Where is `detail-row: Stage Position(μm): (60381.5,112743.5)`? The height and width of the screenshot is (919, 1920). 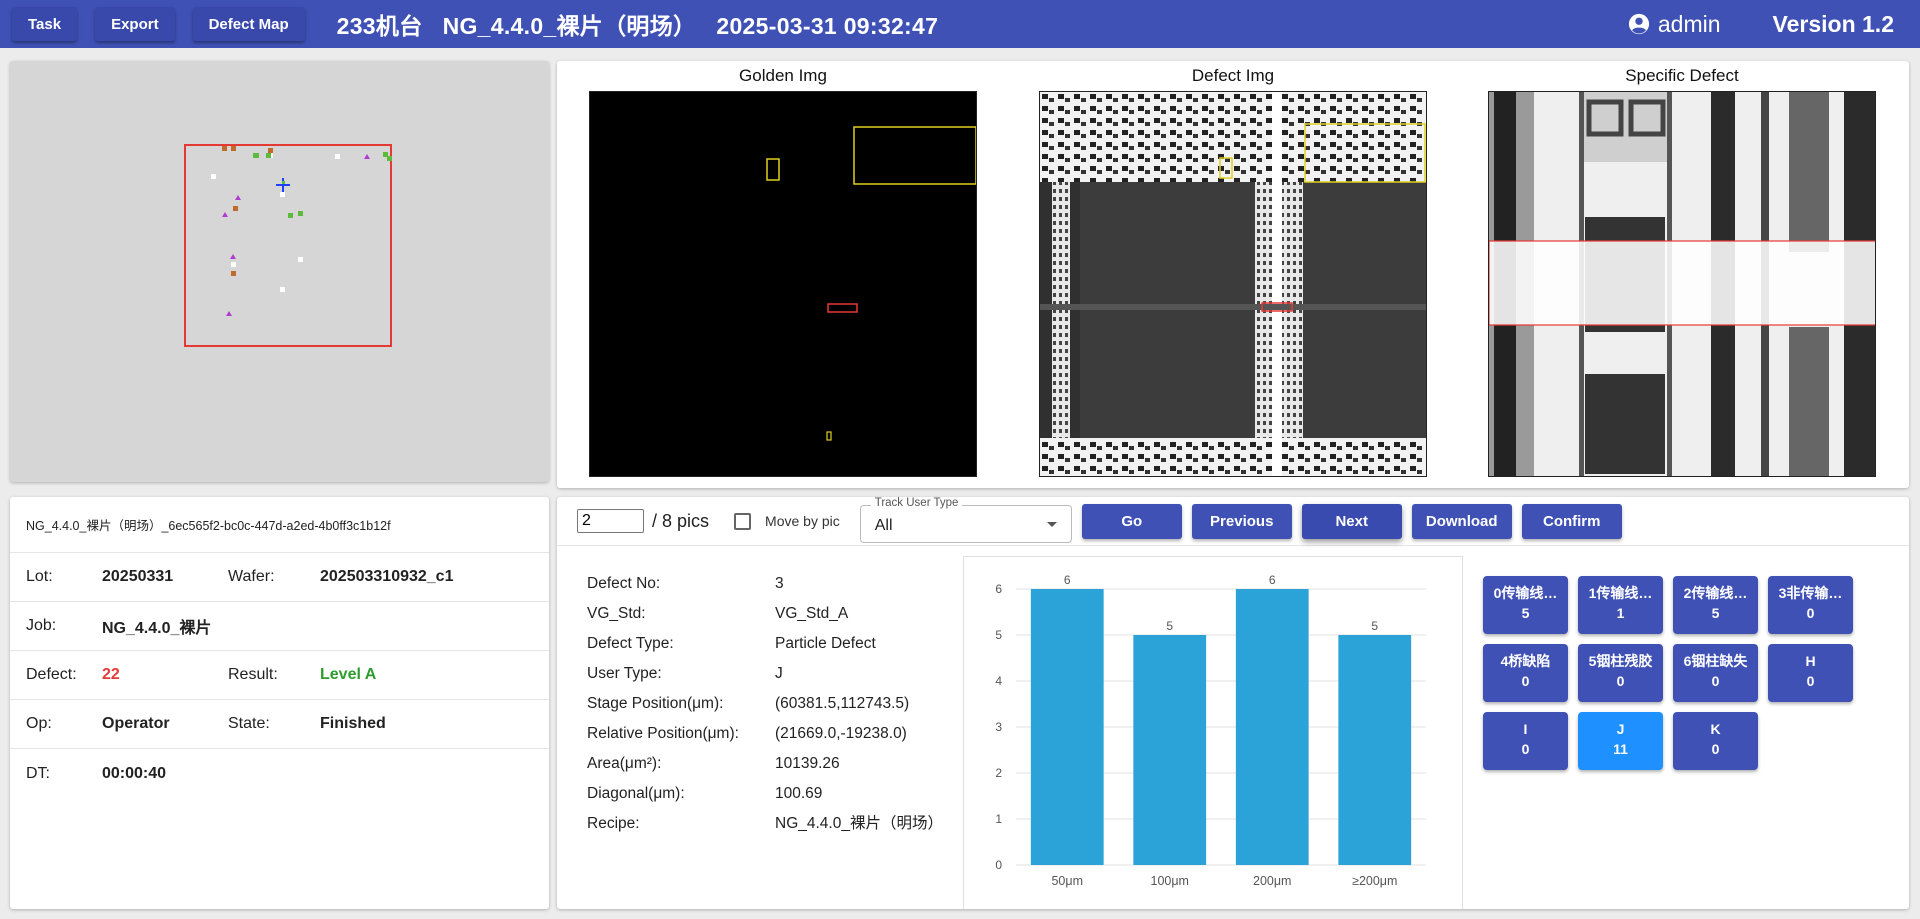
detail-row: Stage Position(μm): (60381.5,112743.5) is located at coordinates (777, 704).